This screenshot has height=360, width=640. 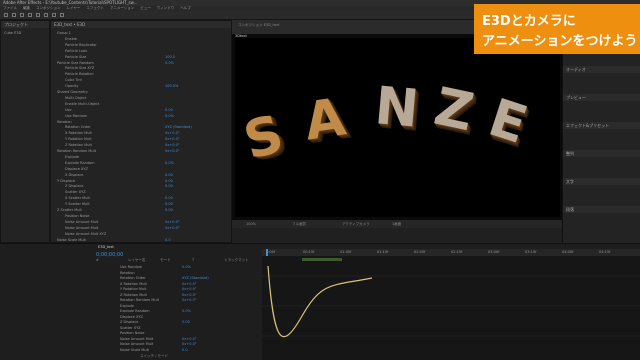 What do you see at coordinates (74, 8) in the screenshot?
I see `menu-item: レイヤー` at bounding box center [74, 8].